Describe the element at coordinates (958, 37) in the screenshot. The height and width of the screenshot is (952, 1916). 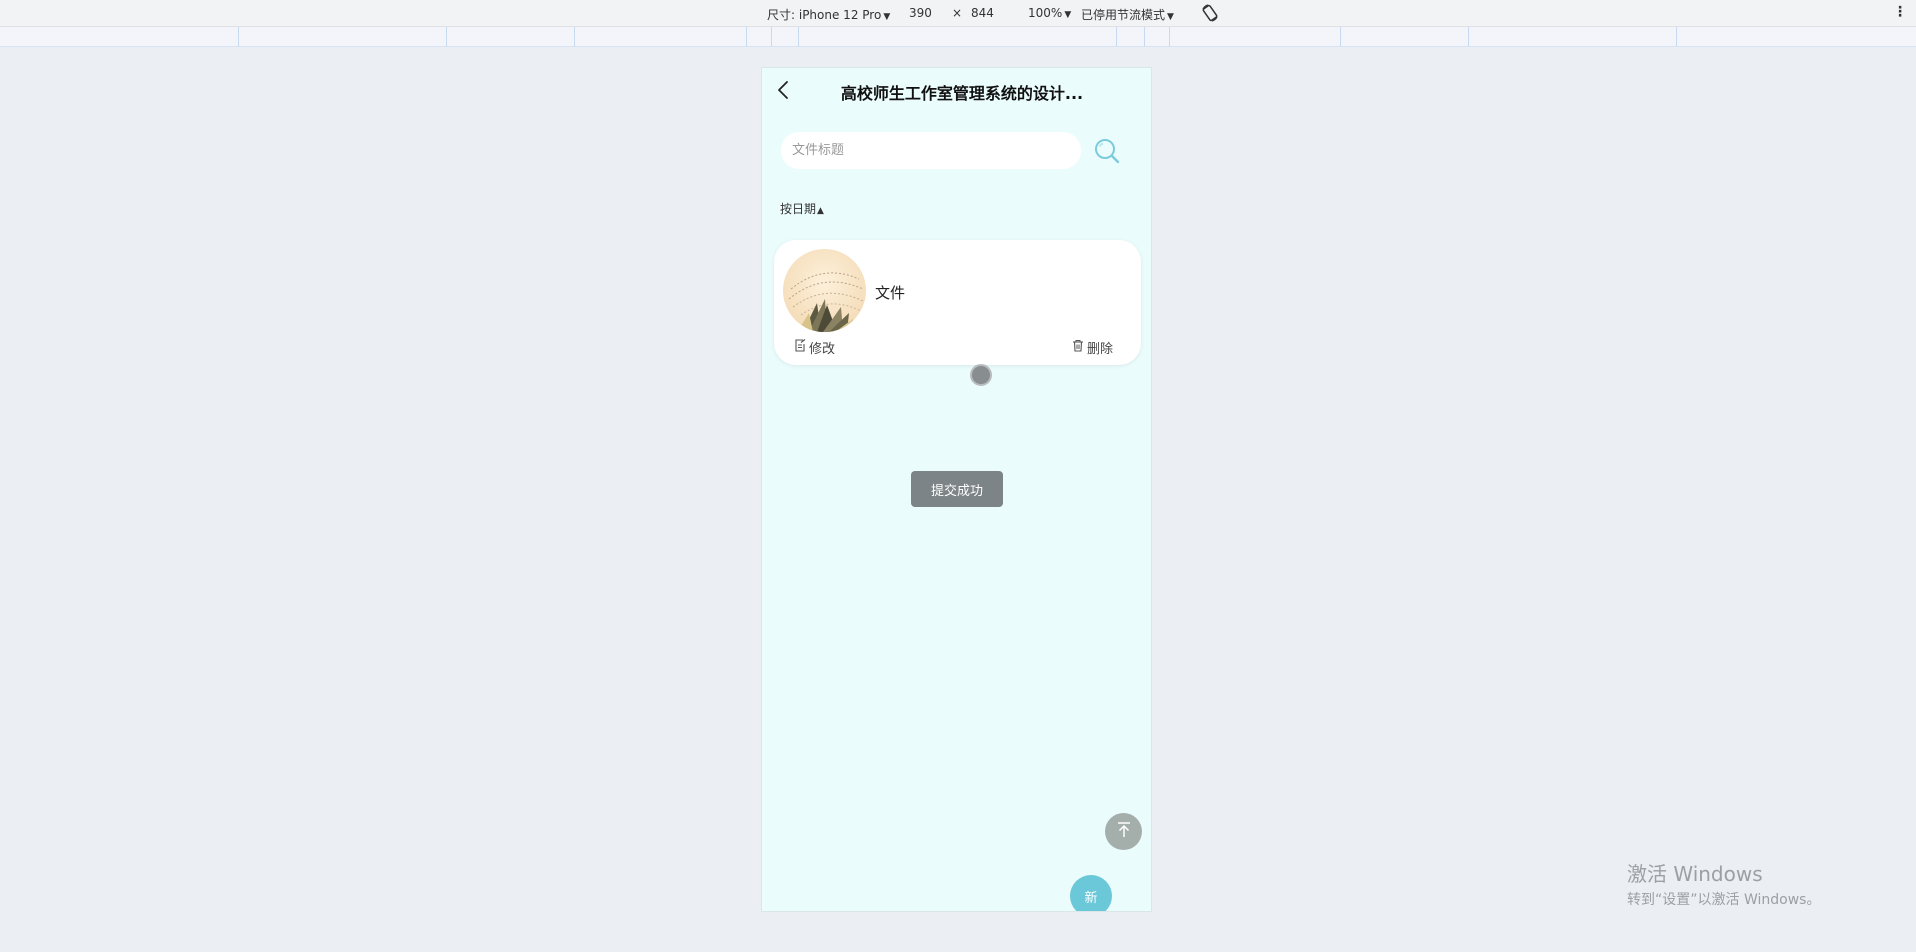
I see `media-query-ruler` at that location.